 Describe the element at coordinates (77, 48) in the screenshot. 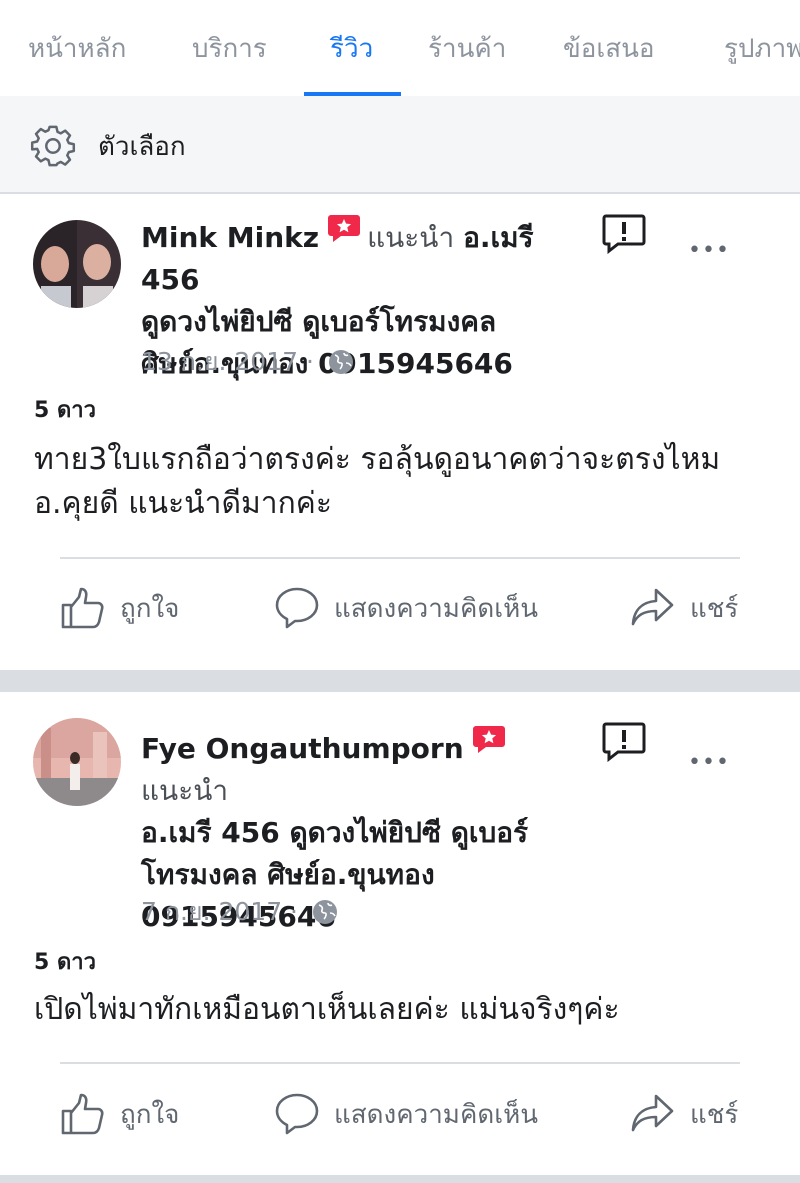

I see `tab-home: หน้าหลัก` at that location.